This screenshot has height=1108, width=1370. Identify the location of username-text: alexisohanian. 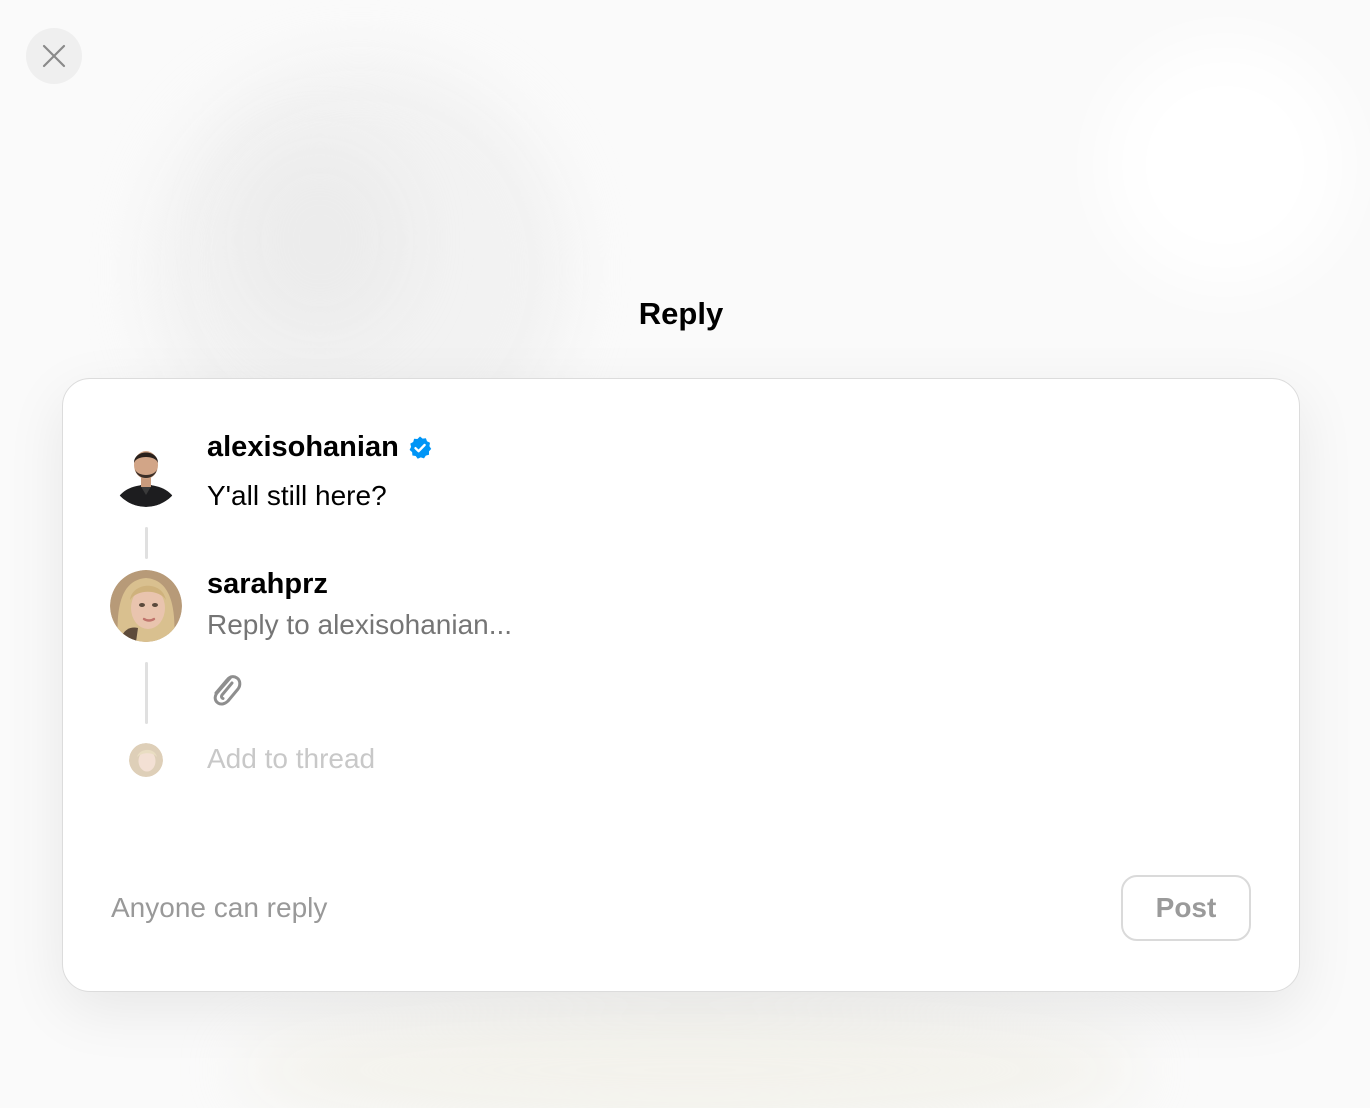
(303, 447).